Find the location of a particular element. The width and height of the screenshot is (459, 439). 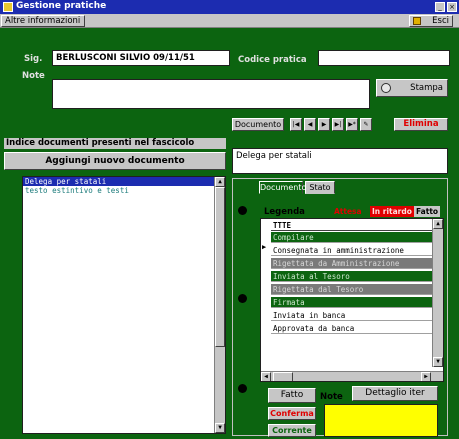

stato-list-vscrollbar: ▲ ▼ is located at coordinates (437, 293).